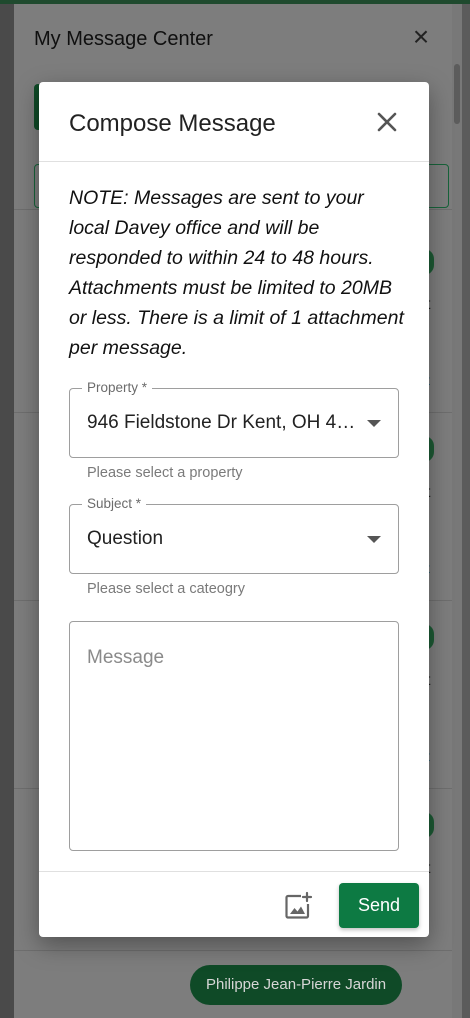 The width and height of the screenshot is (470, 1018). I want to click on property-hint: Please select a property, so click(165, 473).